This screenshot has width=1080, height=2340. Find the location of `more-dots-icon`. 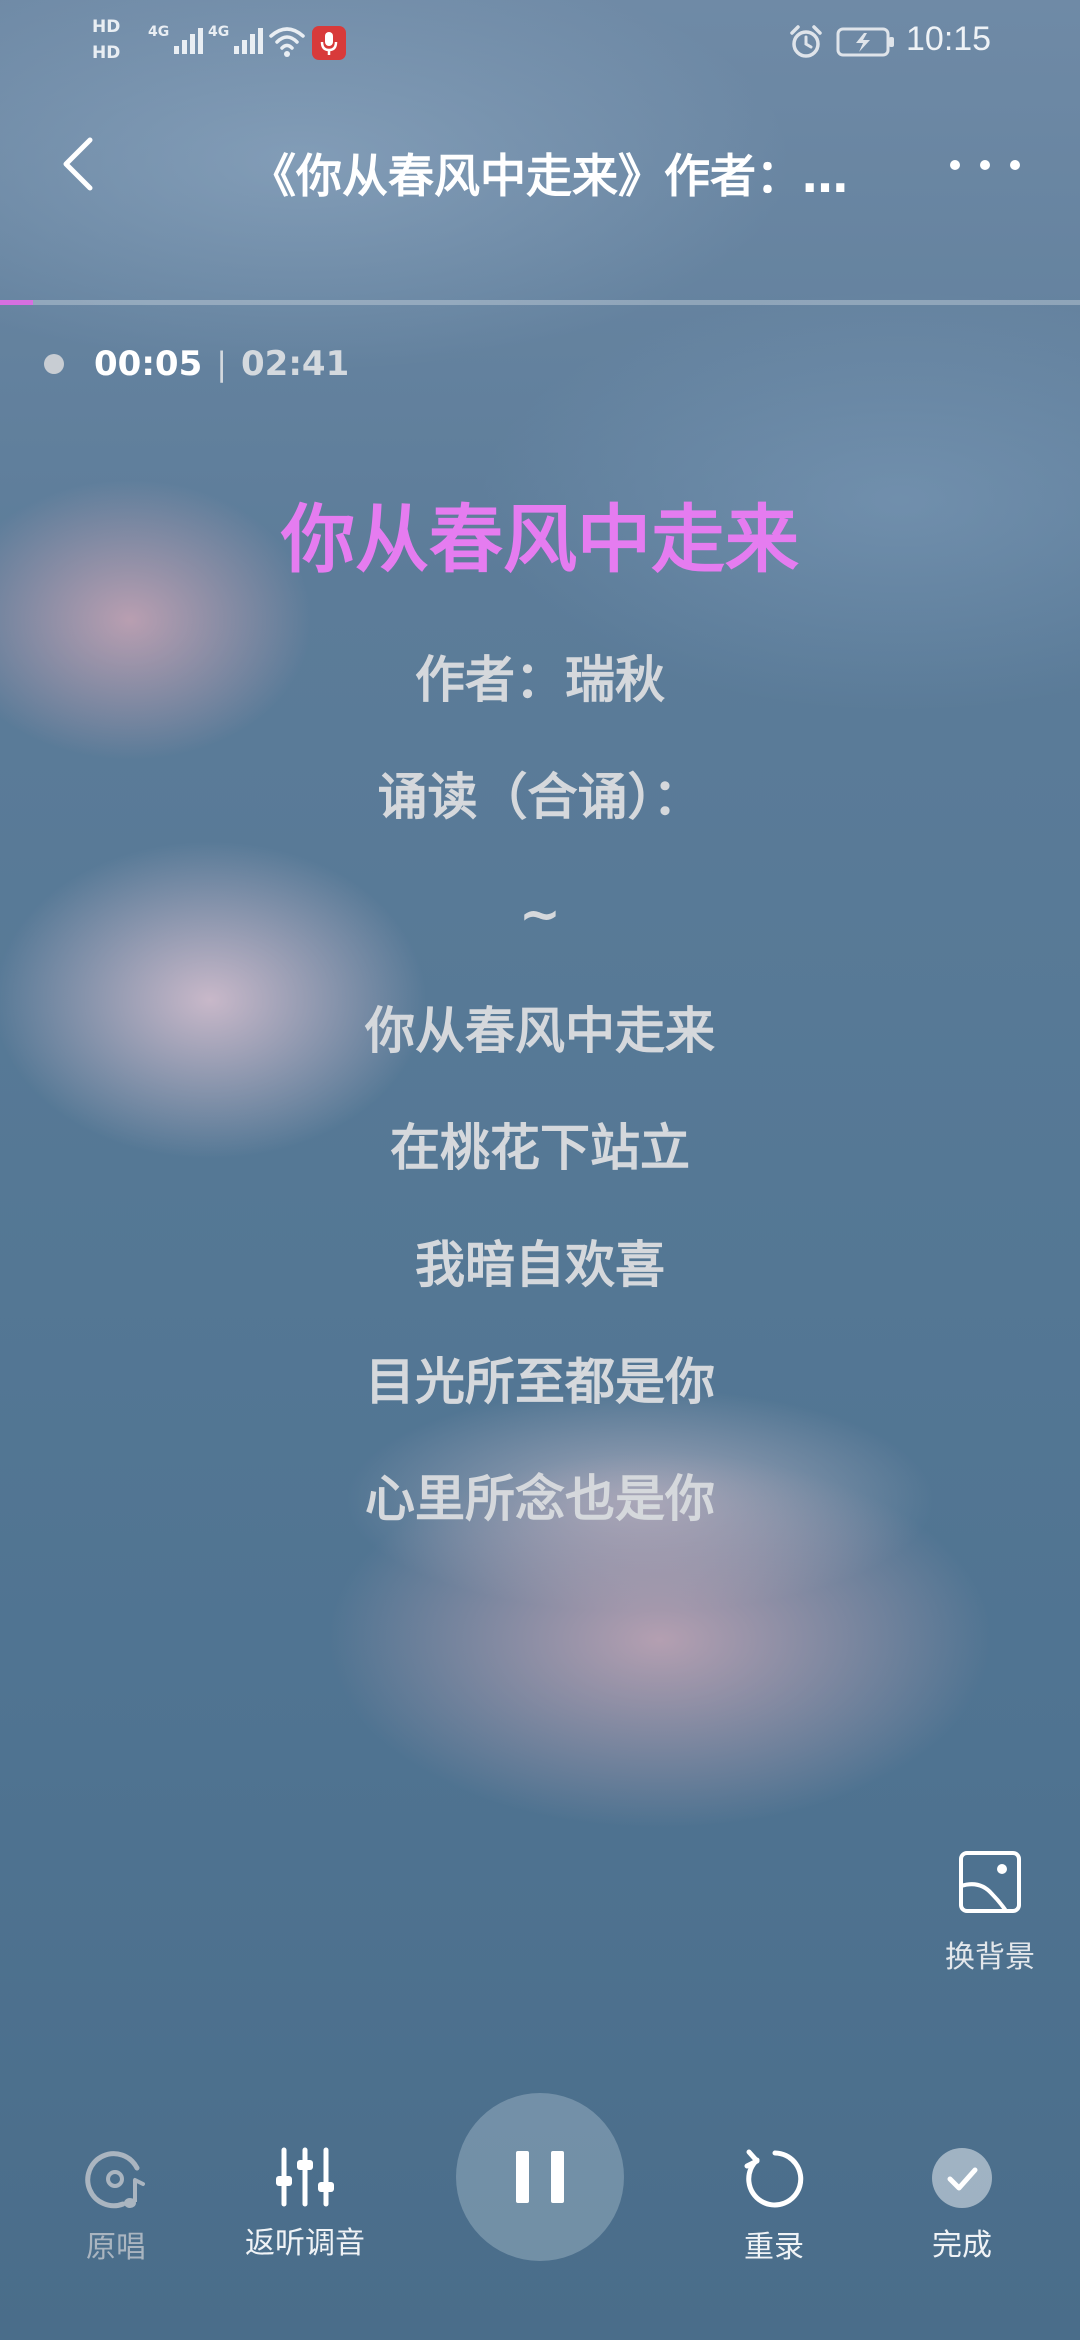

more-dots-icon is located at coordinates (985, 165).